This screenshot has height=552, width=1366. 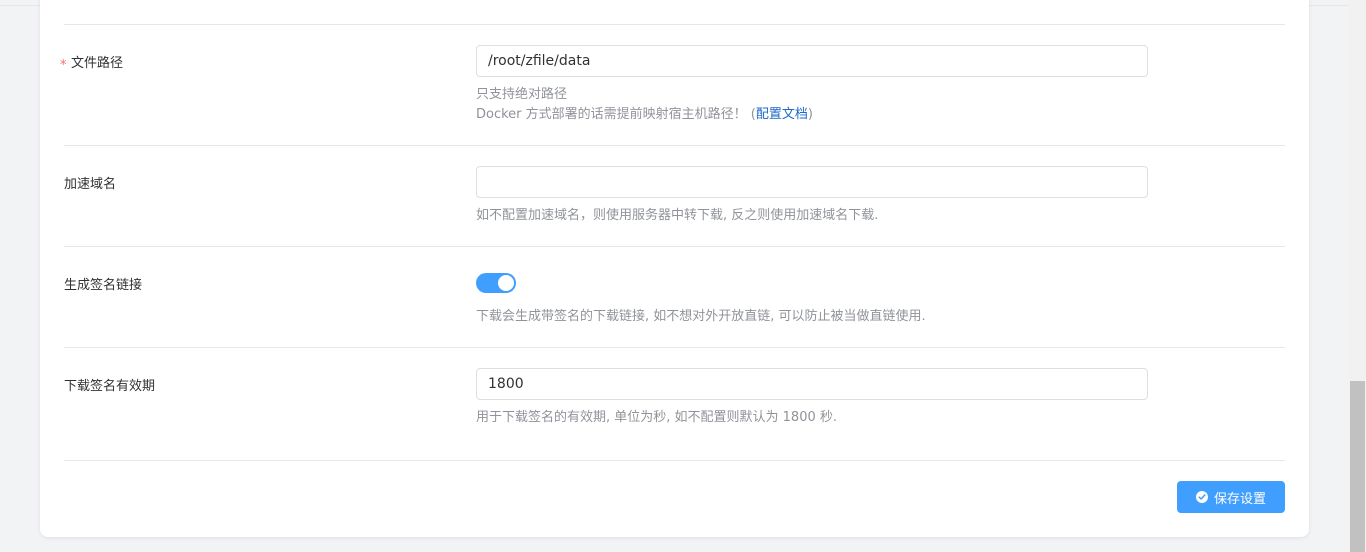 What do you see at coordinates (701, 316) in the screenshot?
I see `signed-link-help: 下载会生成带签名的下载链接, 如不想对外开放直链, 可以防止被当做直链使用.` at bounding box center [701, 316].